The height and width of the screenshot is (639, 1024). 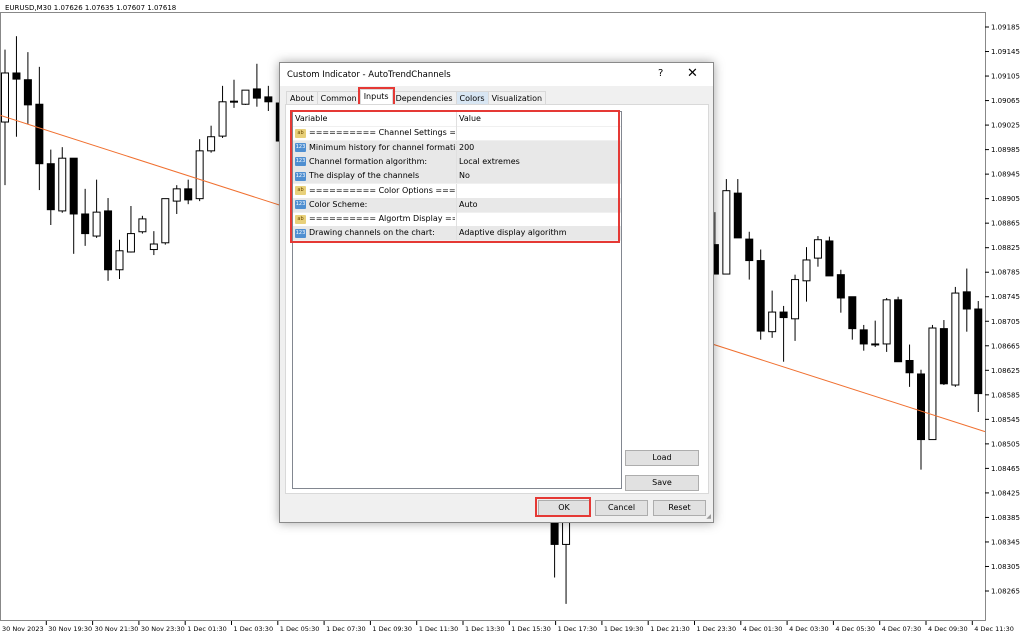 I want to click on price-label: 1.08585, so click(x=1005, y=395).